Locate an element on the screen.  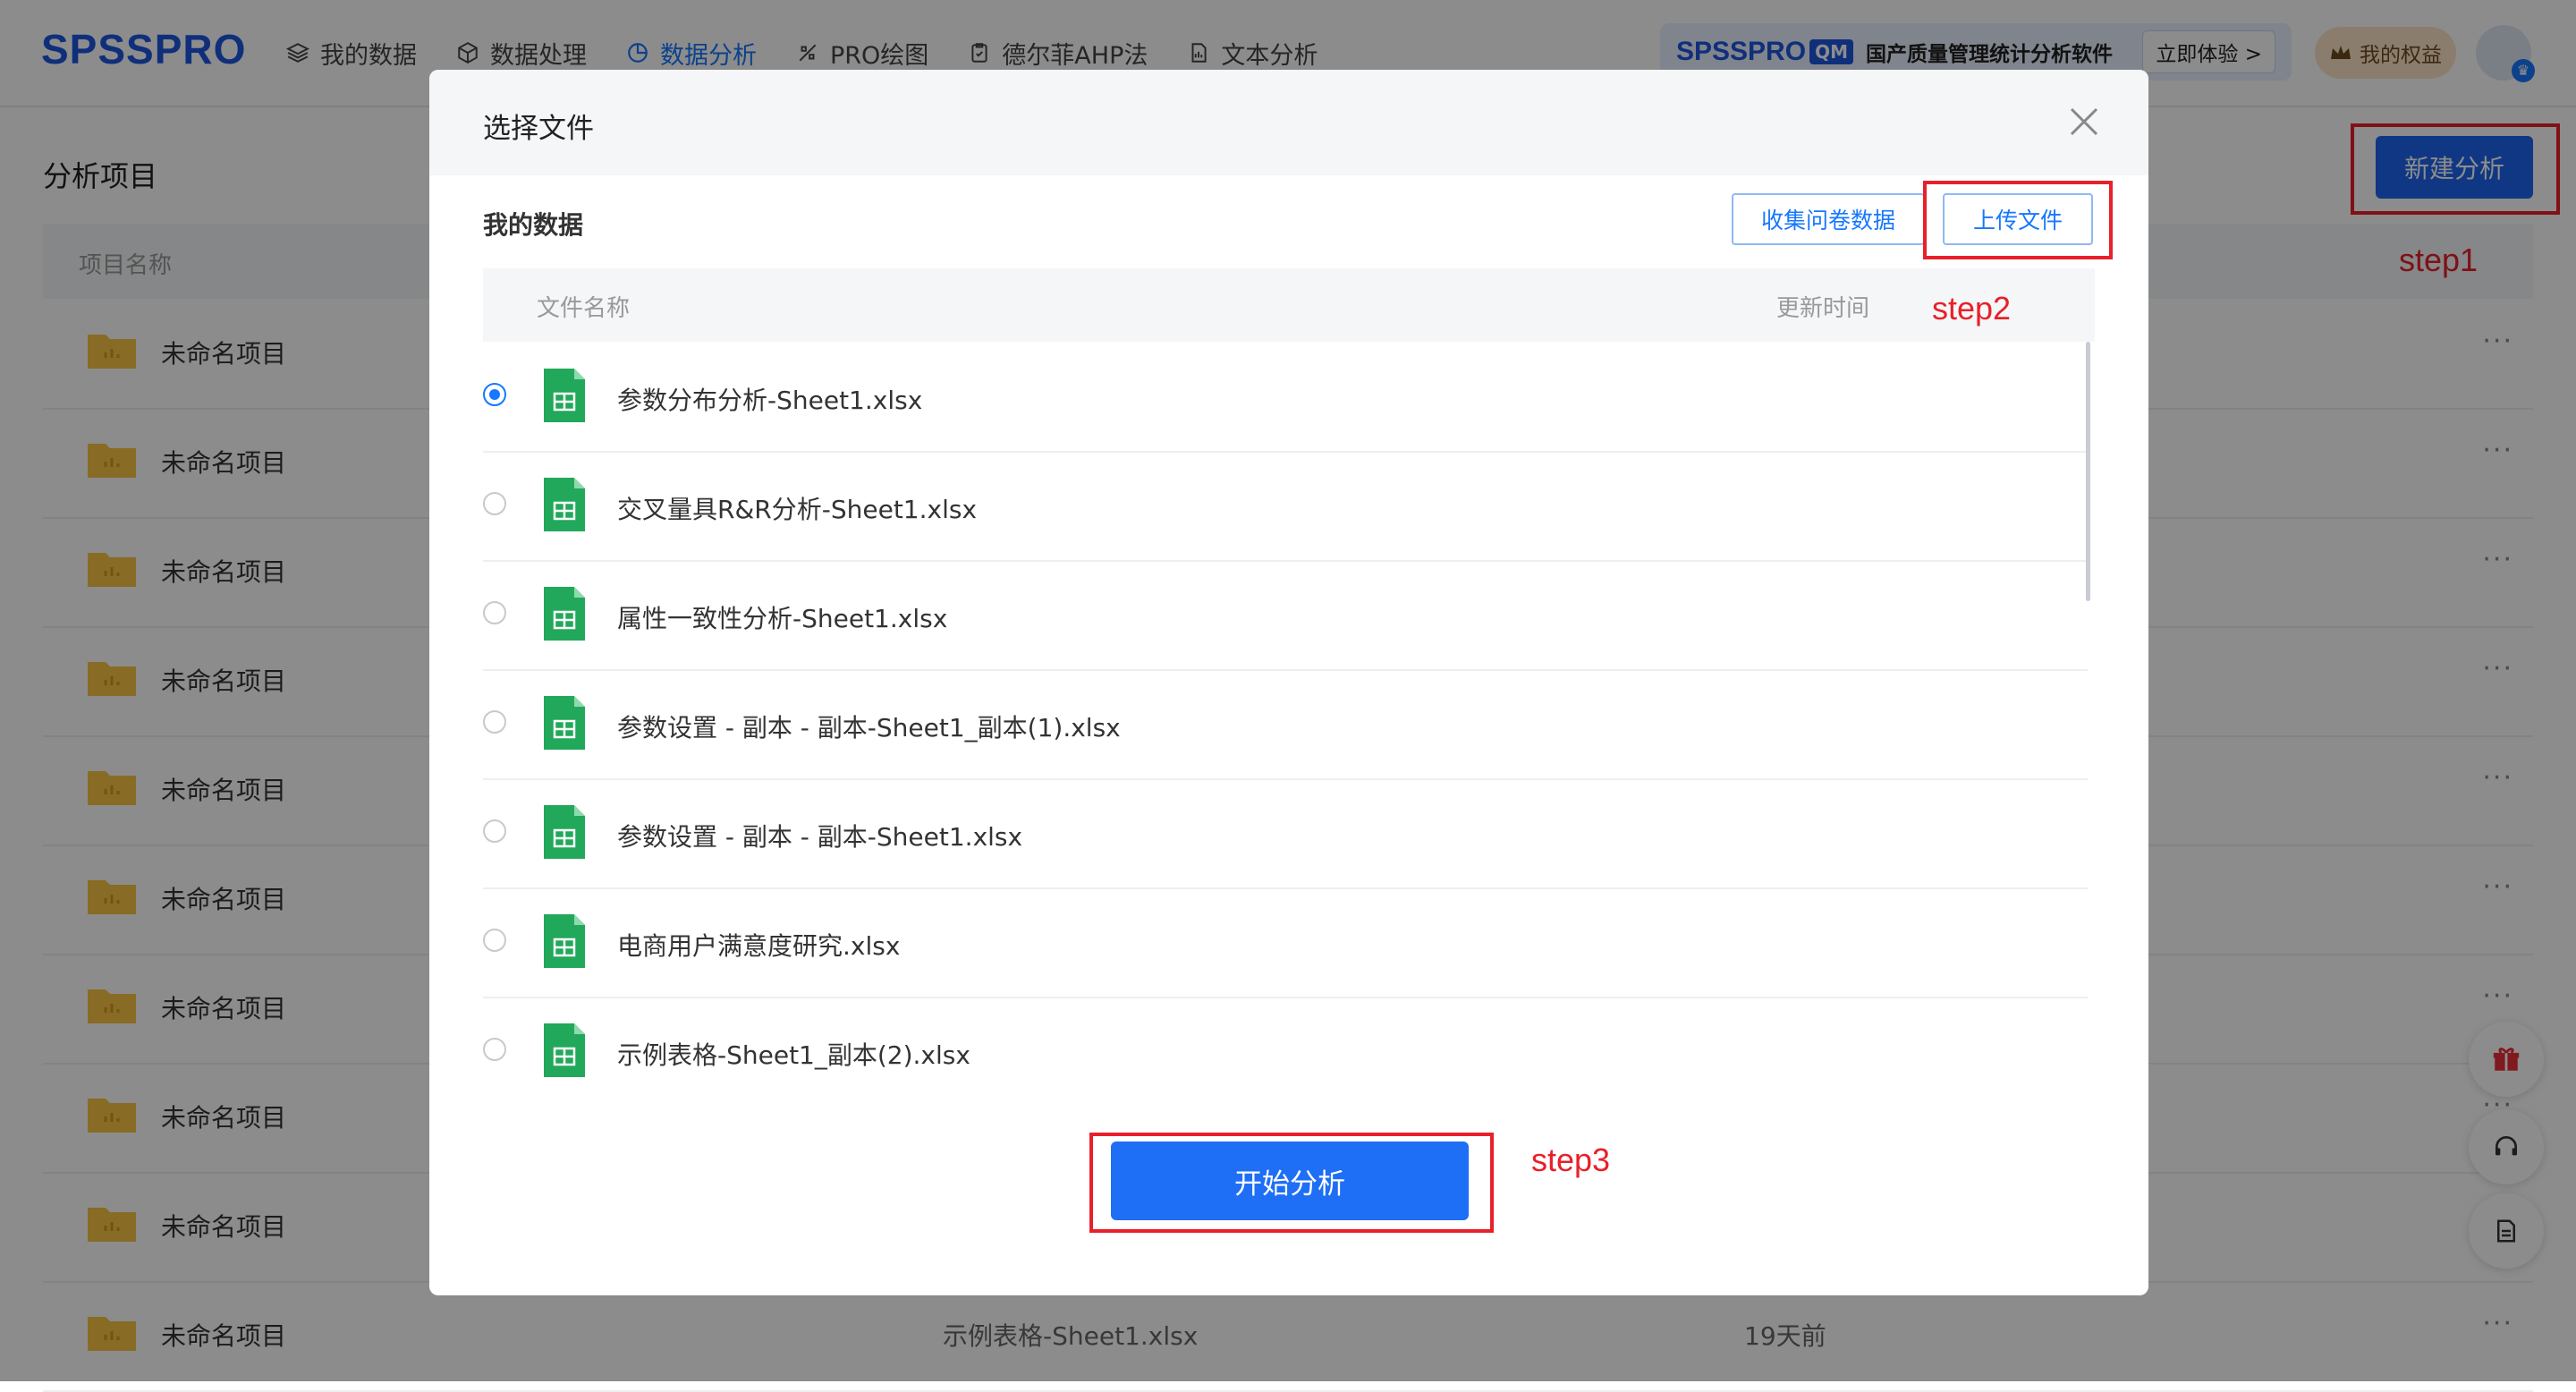
column-update-time: 更新时间 is located at coordinates (1823, 308).